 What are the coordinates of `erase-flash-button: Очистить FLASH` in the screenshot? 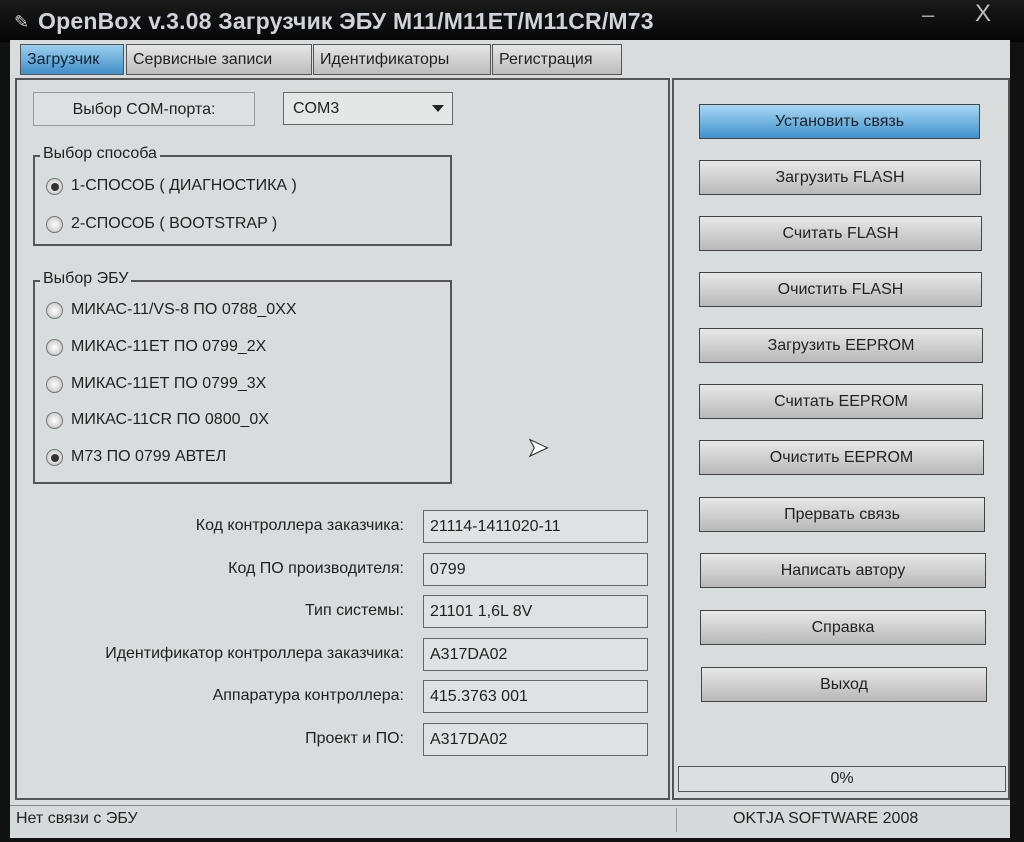 It's located at (840, 289).